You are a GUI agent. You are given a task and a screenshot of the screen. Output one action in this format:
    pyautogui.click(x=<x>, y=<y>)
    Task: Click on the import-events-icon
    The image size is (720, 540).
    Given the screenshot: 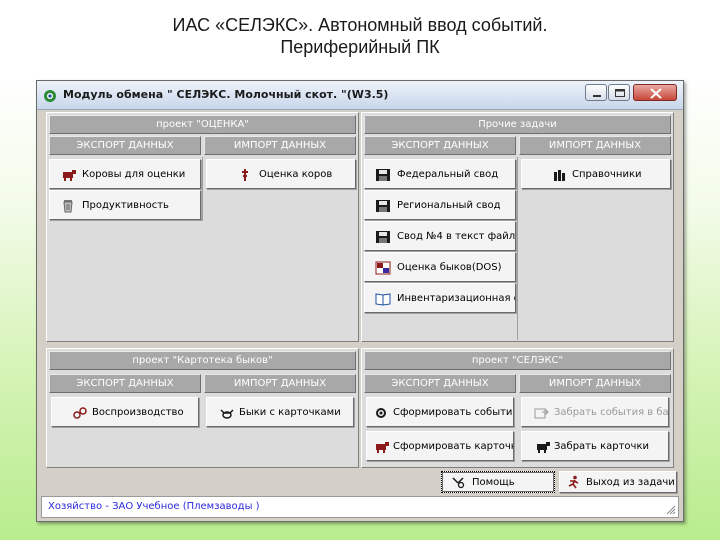 What is the action you would take?
    pyautogui.click(x=541, y=413)
    